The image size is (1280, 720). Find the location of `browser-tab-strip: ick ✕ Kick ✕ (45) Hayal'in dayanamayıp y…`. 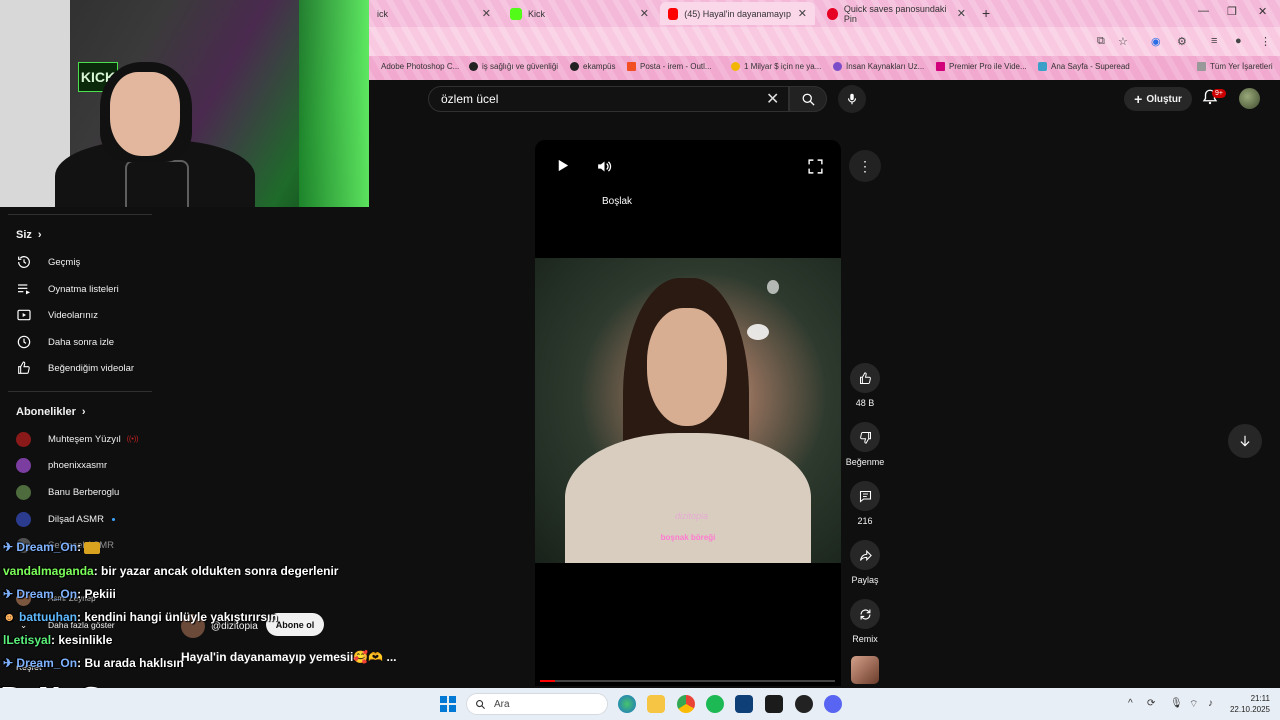

browser-tab-strip: ick ✕ Kick ✕ (45) Hayal'in dayanamayıp y… is located at coordinates (824, 13).